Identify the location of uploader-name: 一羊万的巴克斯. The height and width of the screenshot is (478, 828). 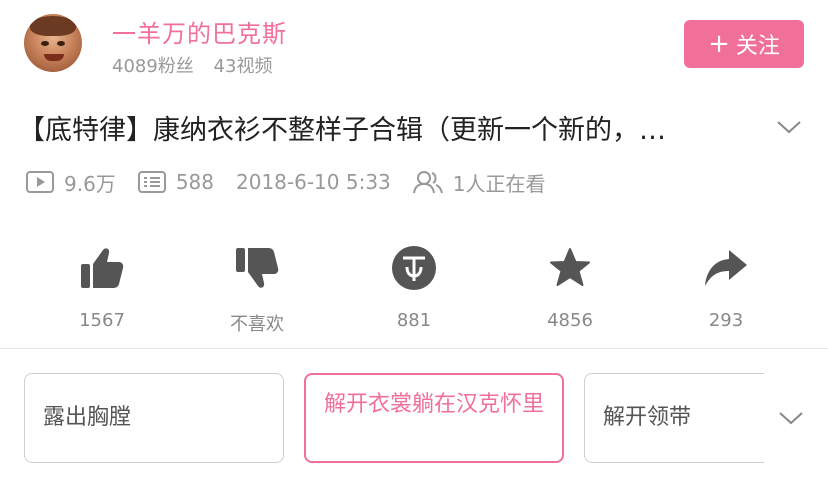
(199, 31).